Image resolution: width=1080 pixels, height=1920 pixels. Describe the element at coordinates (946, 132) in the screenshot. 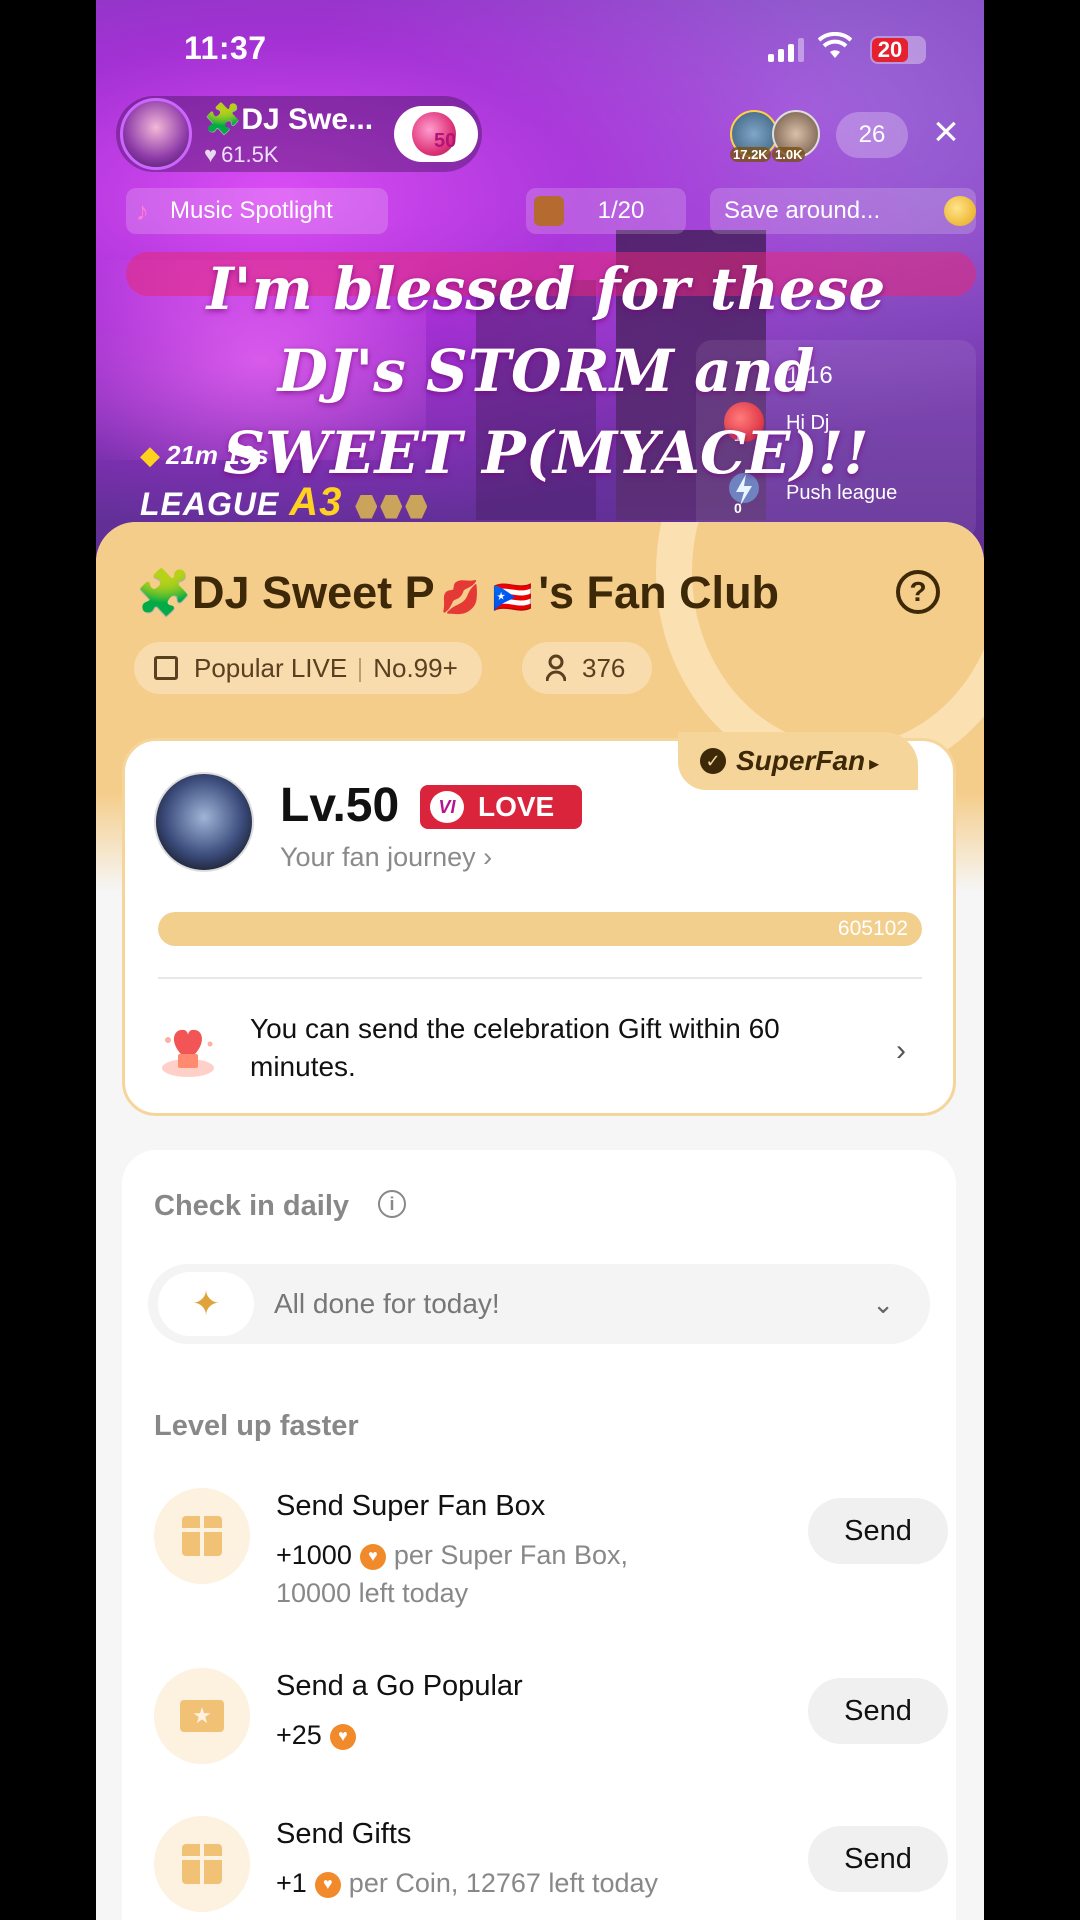

I see `close-icon: ×` at that location.